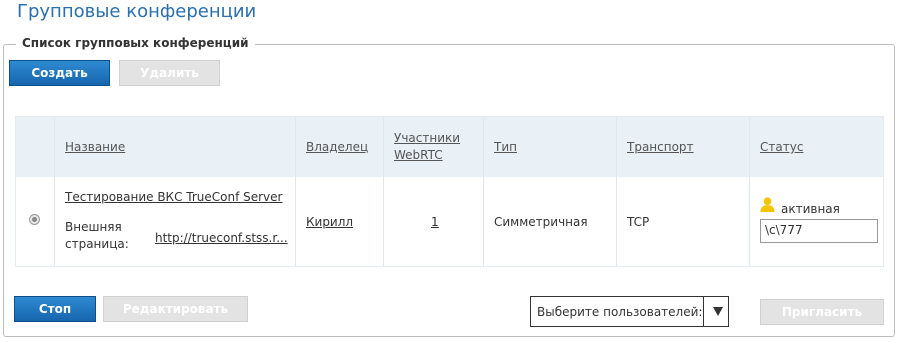 This screenshot has width=898, height=342. What do you see at coordinates (620, 312) in the screenshot?
I see `users-select-label: Выберите пользователей:` at bounding box center [620, 312].